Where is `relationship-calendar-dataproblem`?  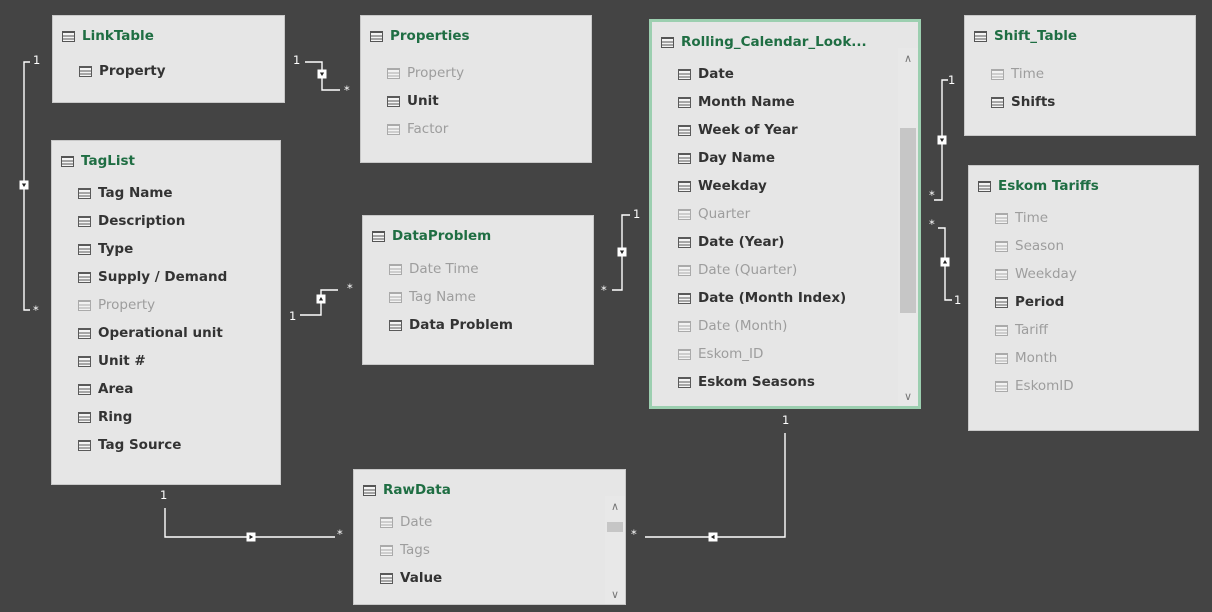
relationship-calendar-dataproblem is located at coordinates (621, 252).